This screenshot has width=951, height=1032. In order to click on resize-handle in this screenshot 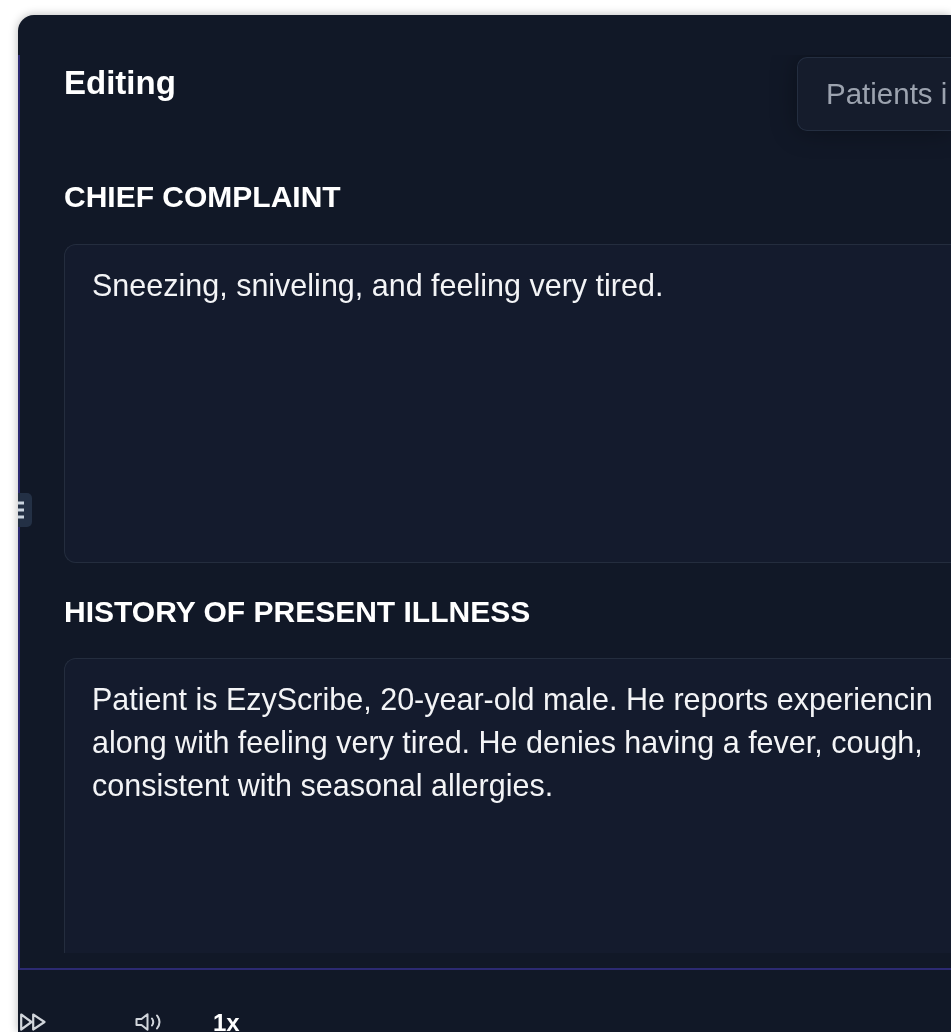, I will do `click(25, 510)`.